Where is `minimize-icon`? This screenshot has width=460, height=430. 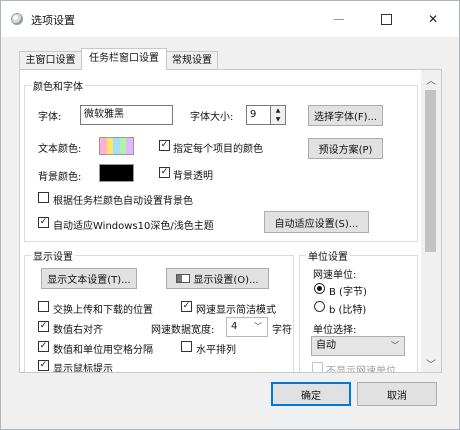
minimize-icon is located at coordinates (339, 19).